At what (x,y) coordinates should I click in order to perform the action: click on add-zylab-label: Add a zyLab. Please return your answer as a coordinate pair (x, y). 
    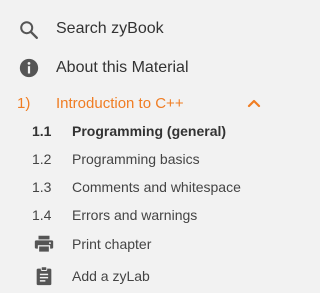
    Looking at the image, I should click on (111, 276).